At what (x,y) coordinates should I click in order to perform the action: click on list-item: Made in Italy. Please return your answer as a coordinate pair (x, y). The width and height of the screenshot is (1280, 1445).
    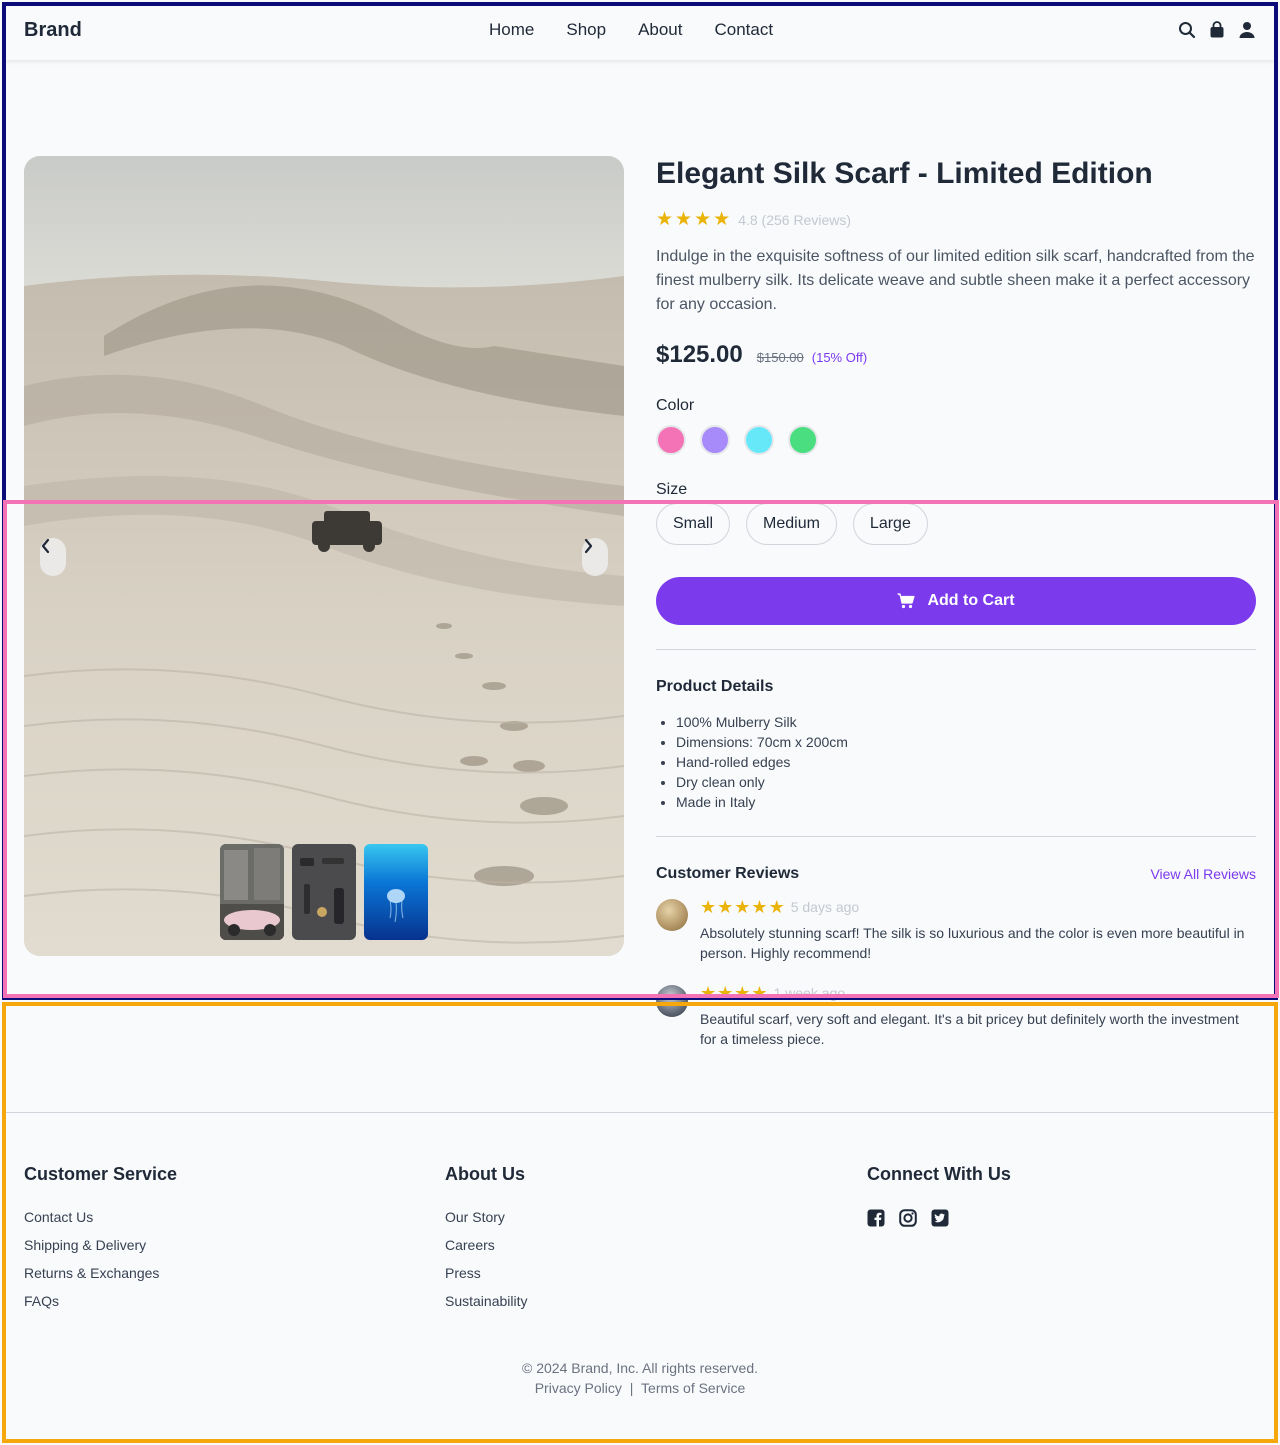
    Looking at the image, I should click on (966, 802).